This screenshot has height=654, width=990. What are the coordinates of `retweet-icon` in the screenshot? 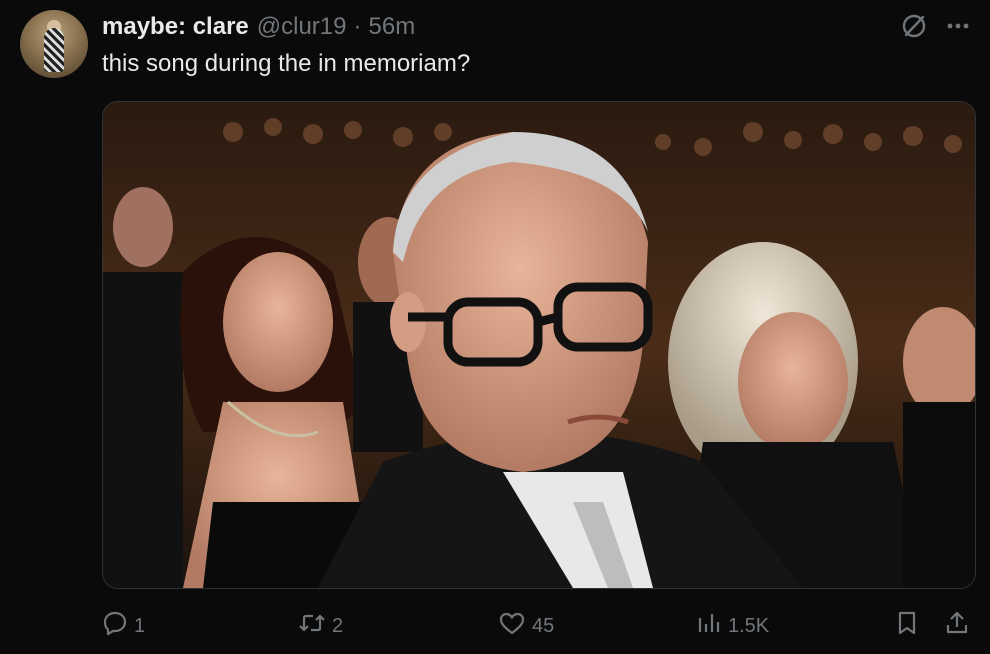 It's located at (312, 626).